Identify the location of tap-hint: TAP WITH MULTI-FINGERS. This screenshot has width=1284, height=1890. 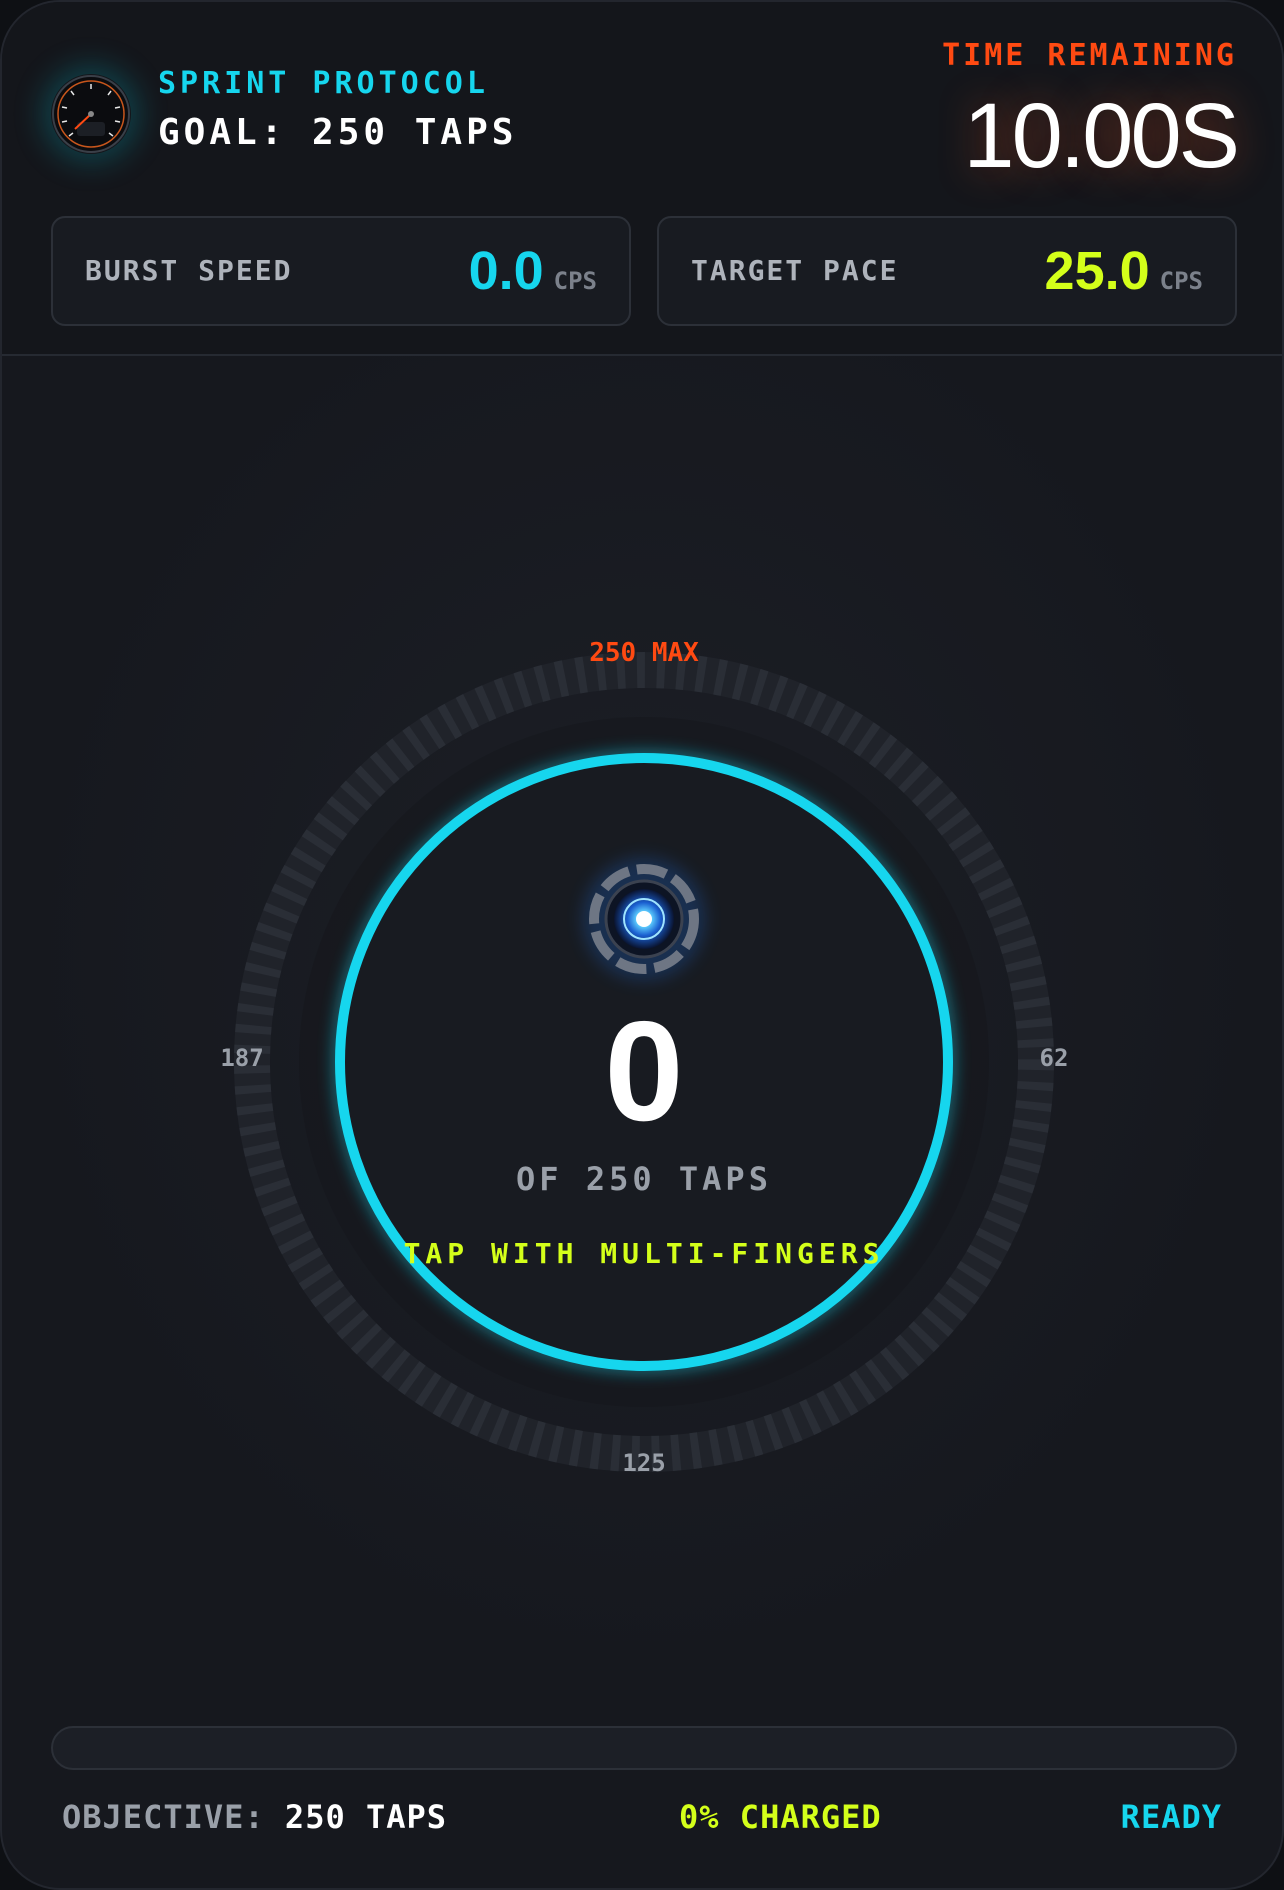
(644, 1253).